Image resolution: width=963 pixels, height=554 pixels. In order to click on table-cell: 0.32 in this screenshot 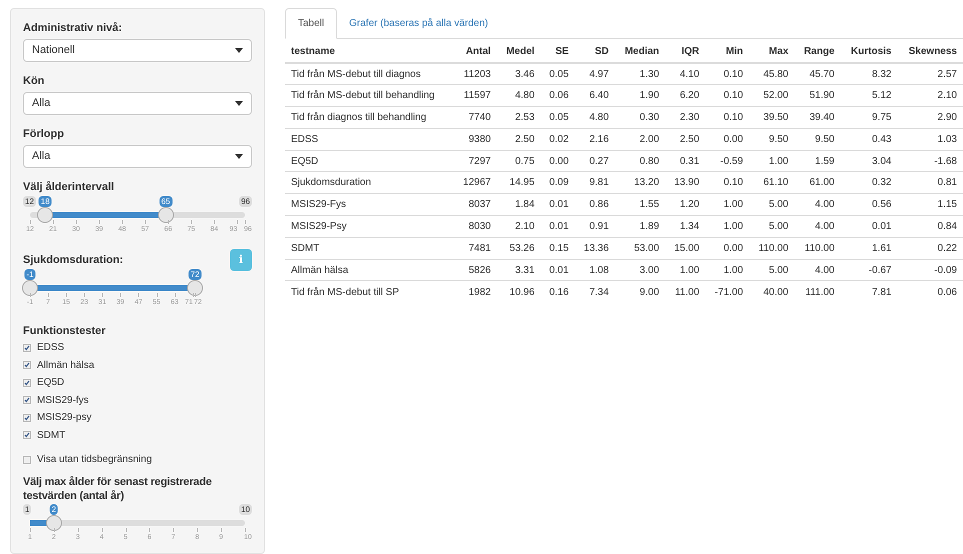, I will do `click(869, 183)`.